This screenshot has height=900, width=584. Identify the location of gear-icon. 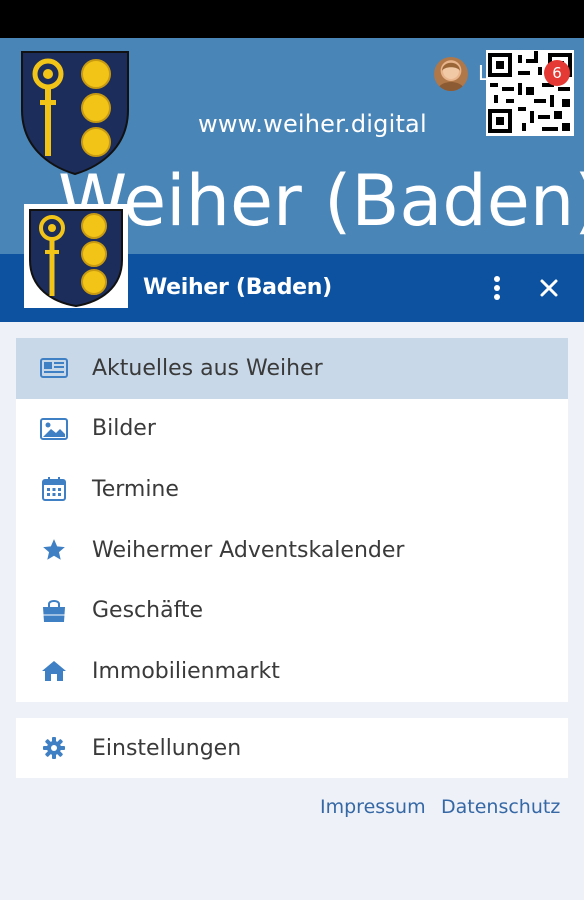
(54, 748).